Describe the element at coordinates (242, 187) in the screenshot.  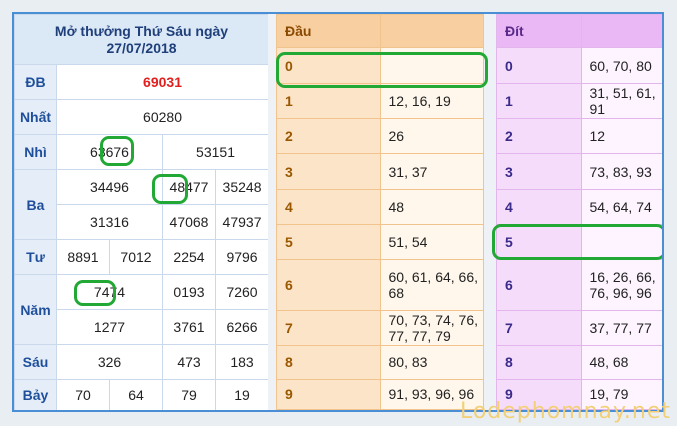
I see `prize-value-ba-3: 35248` at that location.